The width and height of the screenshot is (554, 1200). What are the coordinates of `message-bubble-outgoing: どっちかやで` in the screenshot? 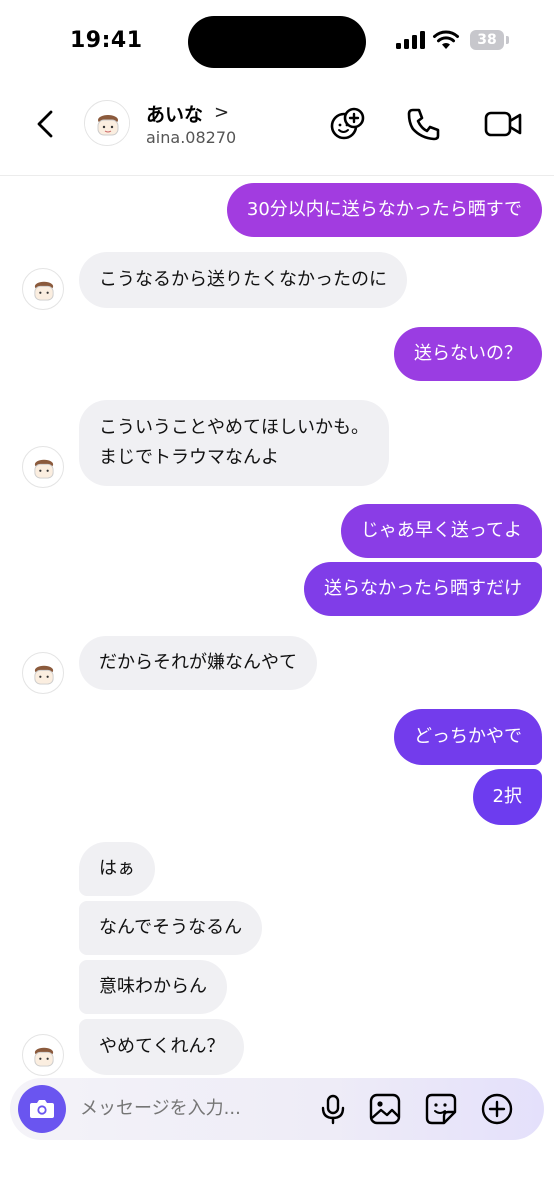 It's located at (468, 737).